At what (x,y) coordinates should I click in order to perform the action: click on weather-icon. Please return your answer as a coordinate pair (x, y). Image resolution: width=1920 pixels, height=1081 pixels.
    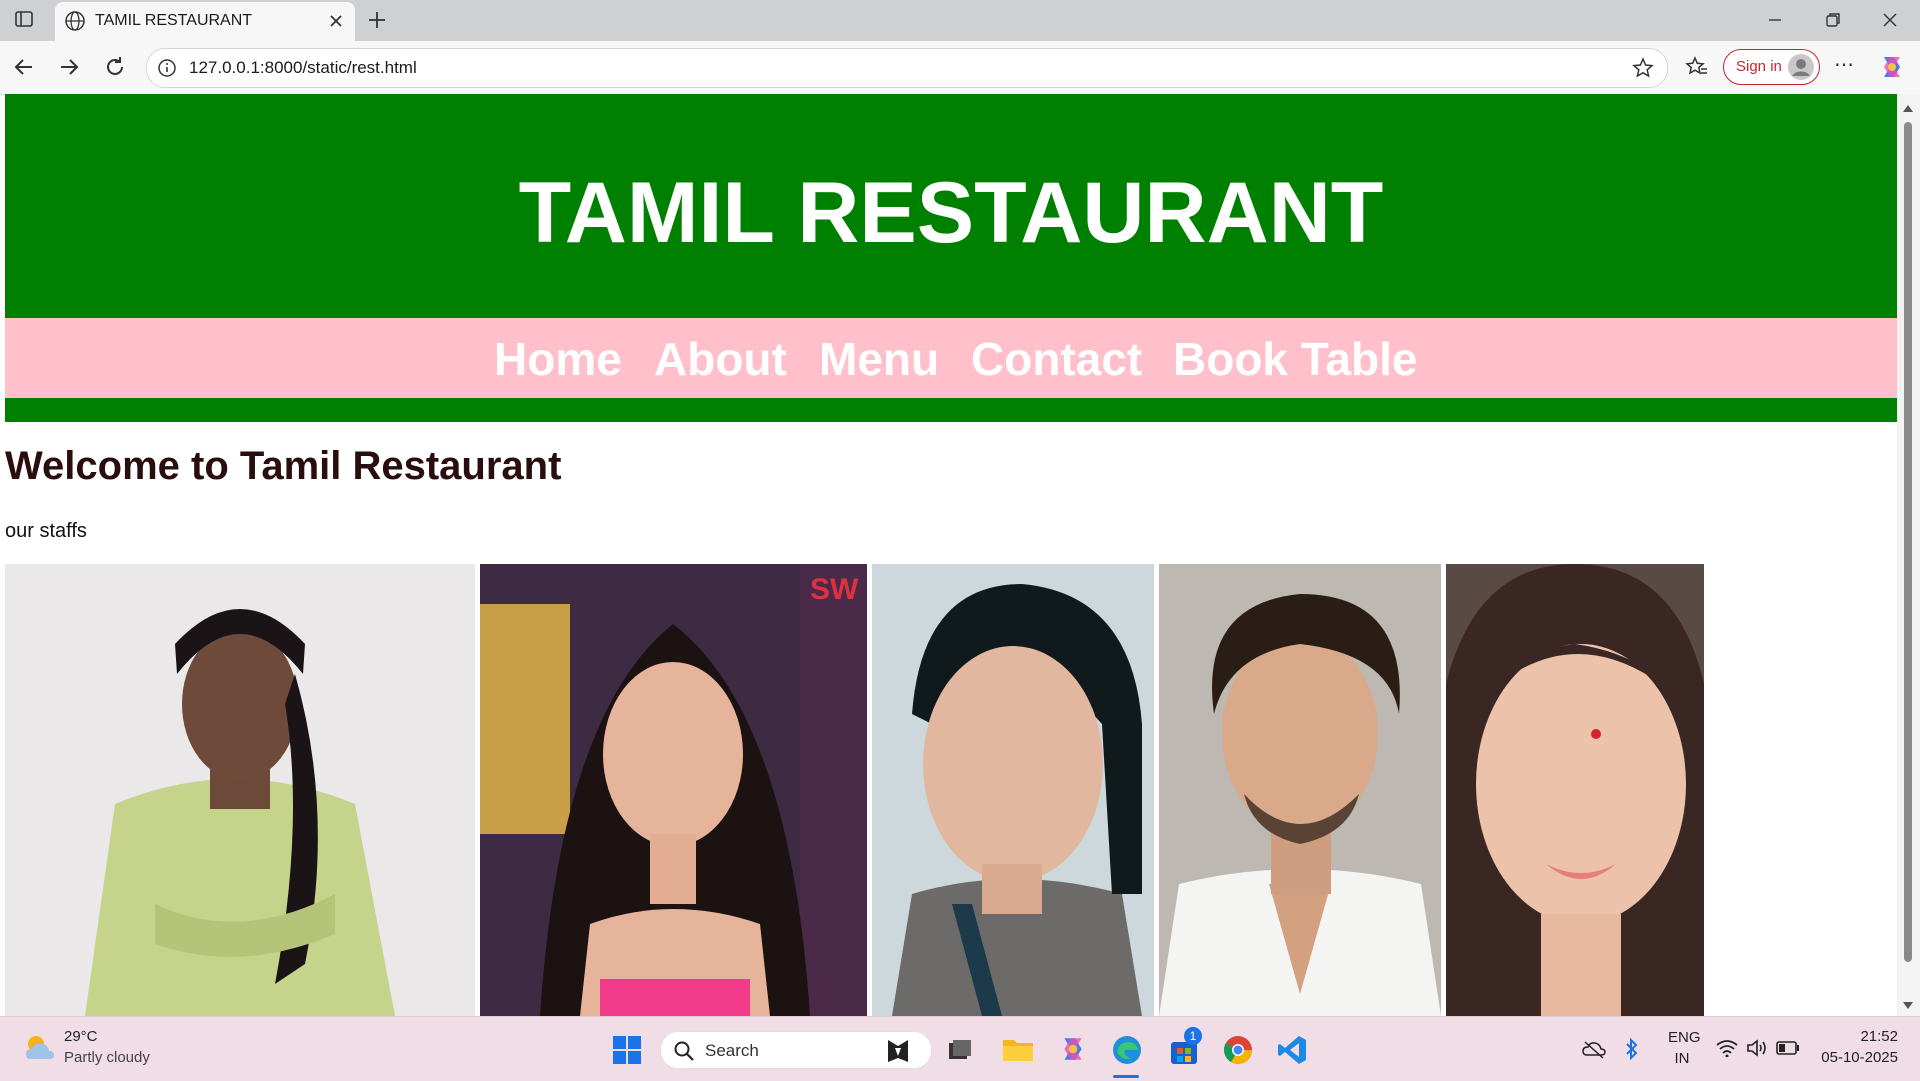
    Looking at the image, I should click on (39, 1050).